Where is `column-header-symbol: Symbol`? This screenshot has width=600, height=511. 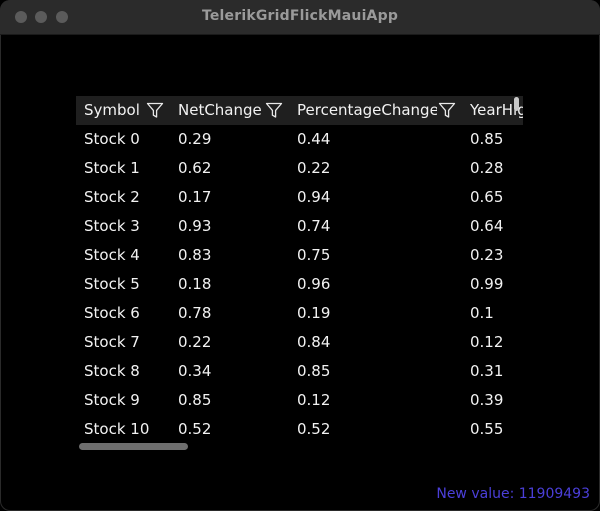 column-header-symbol: Symbol is located at coordinates (114, 110).